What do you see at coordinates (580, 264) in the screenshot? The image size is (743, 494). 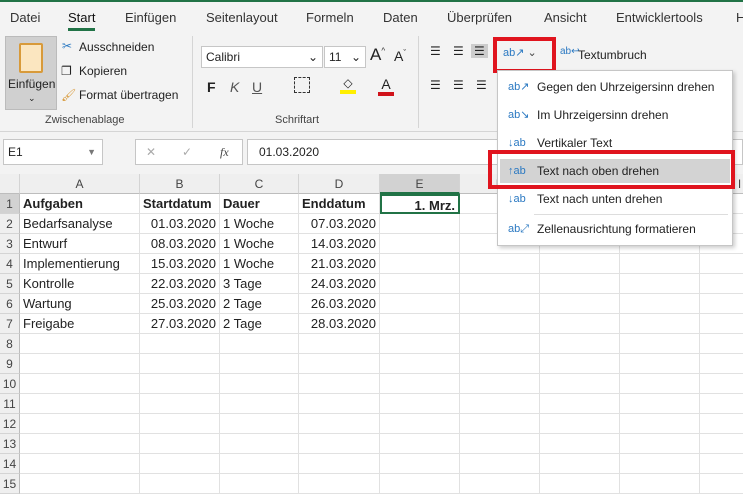 I see `cell-G4` at bounding box center [580, 264].